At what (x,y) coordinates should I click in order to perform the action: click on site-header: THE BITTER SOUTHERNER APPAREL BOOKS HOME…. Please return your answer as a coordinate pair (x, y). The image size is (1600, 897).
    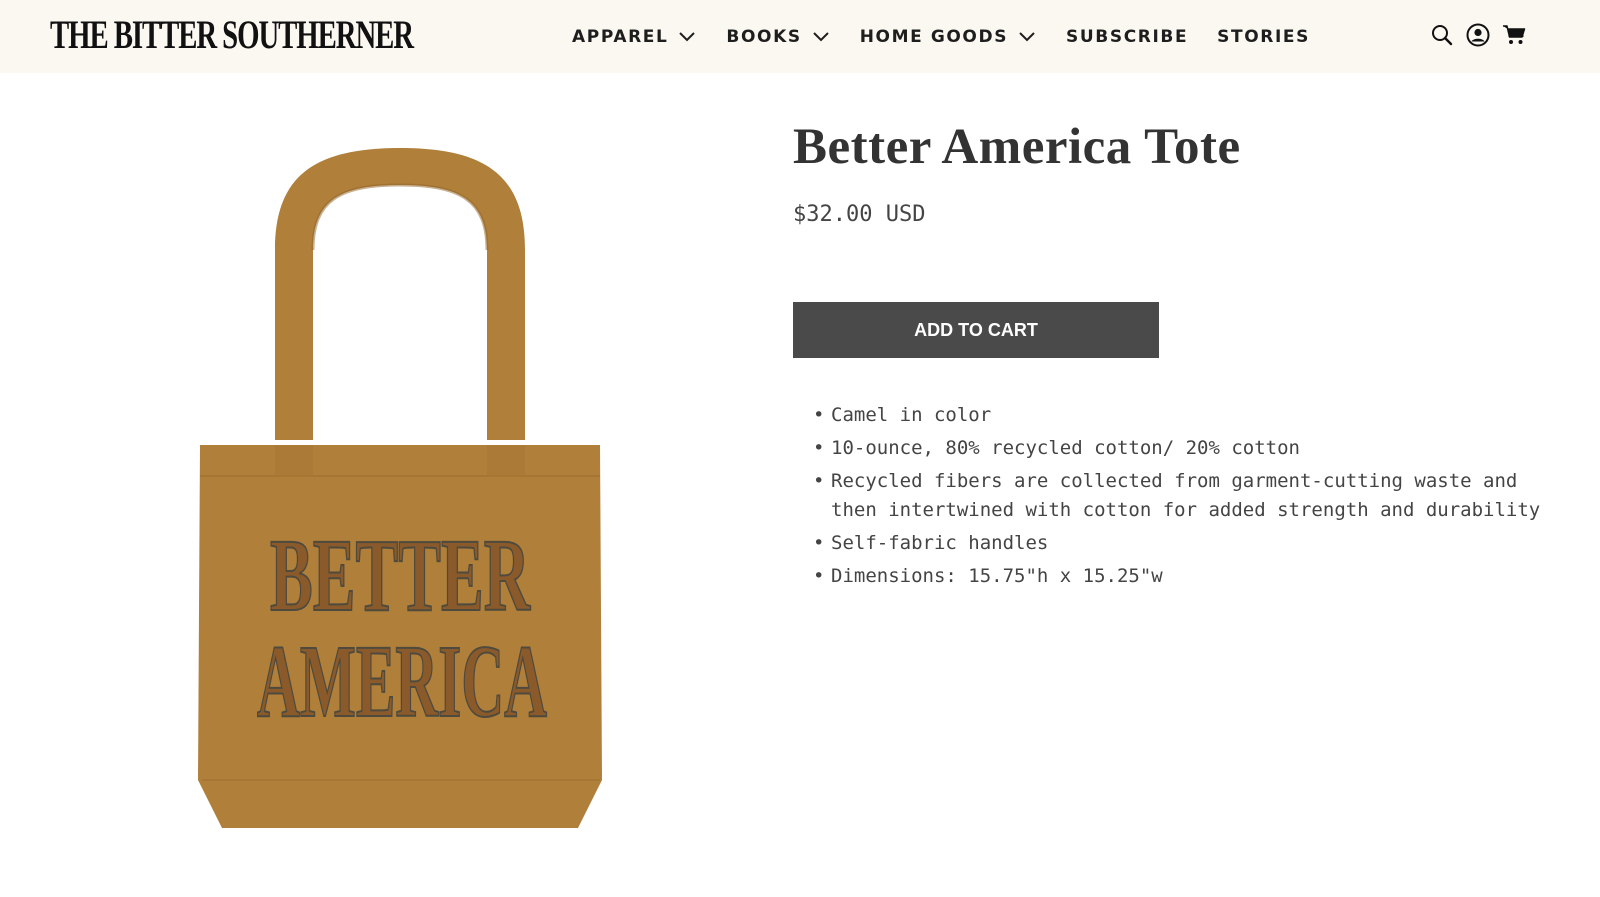
    Looking at the image, I should click on (800, 36).